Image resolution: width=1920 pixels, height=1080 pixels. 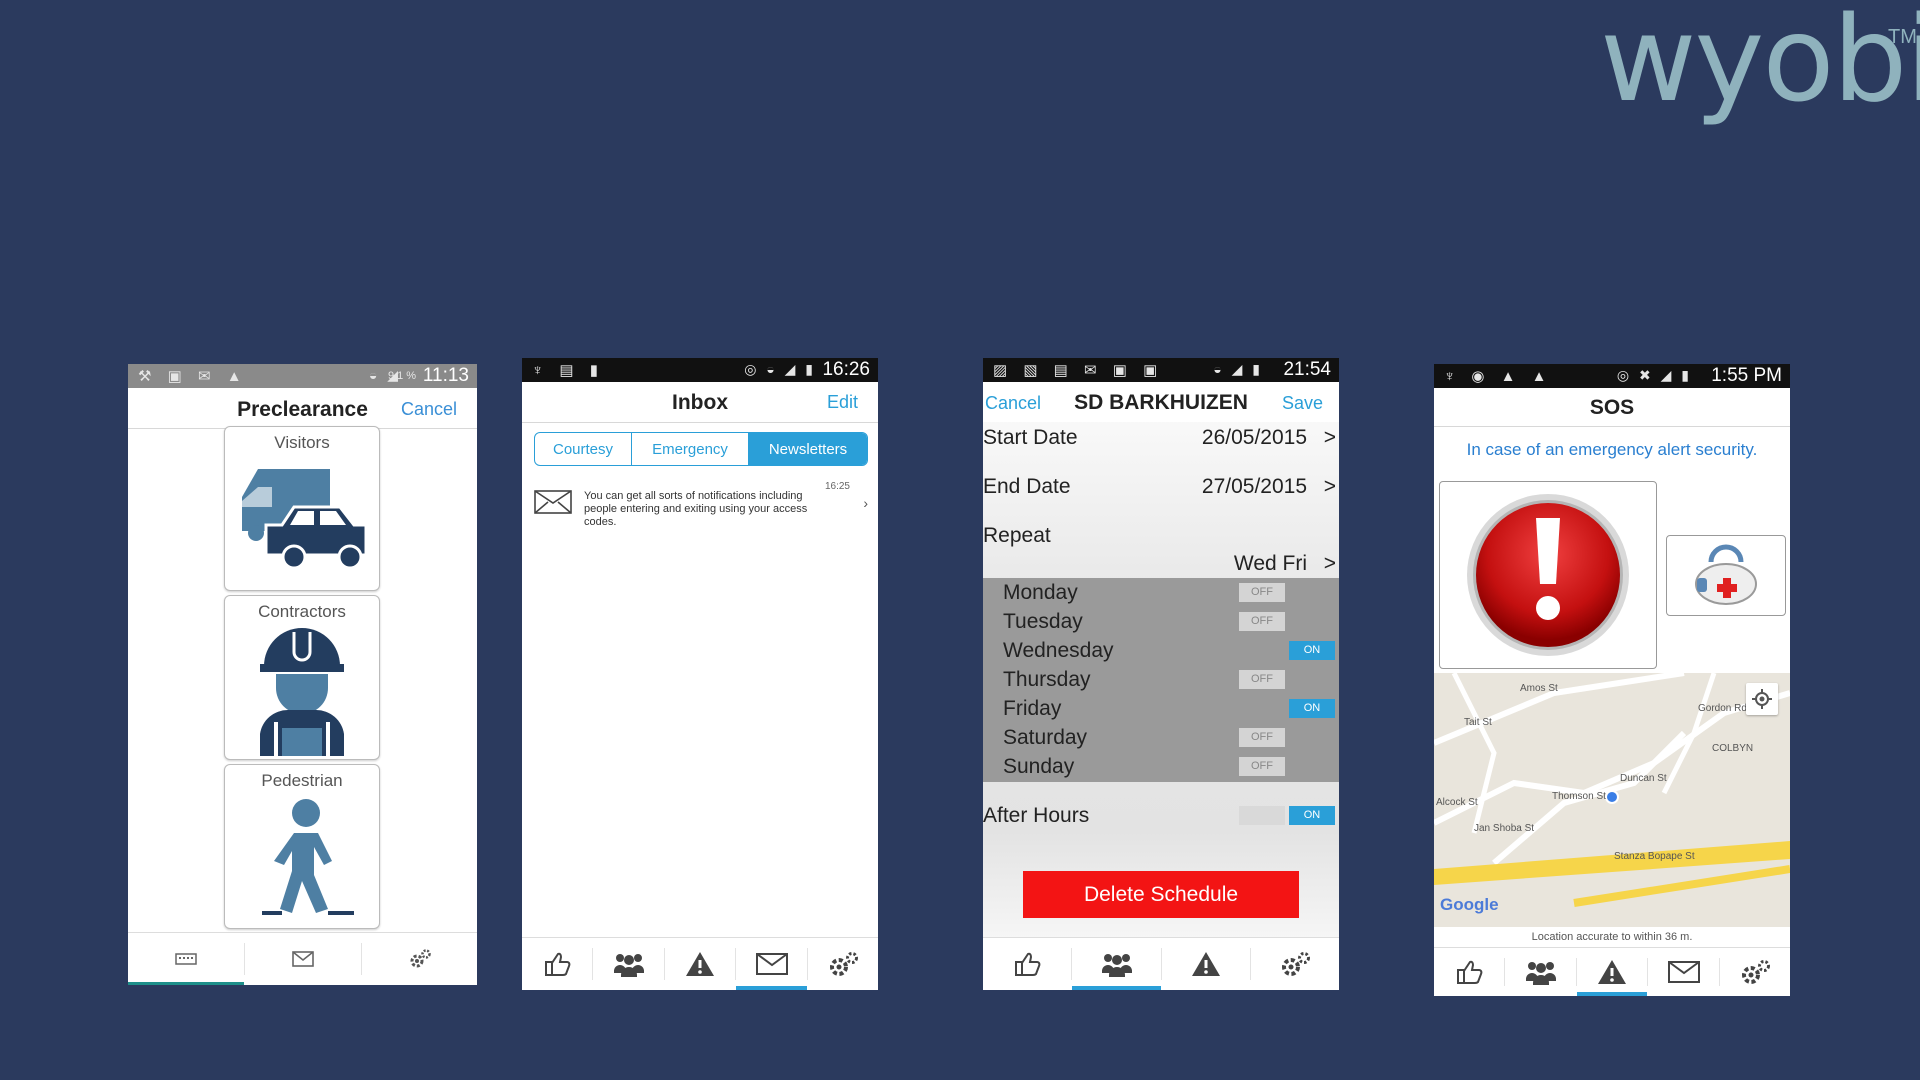 I want to click on edit-button: Edit, so click(x=842, y=402).